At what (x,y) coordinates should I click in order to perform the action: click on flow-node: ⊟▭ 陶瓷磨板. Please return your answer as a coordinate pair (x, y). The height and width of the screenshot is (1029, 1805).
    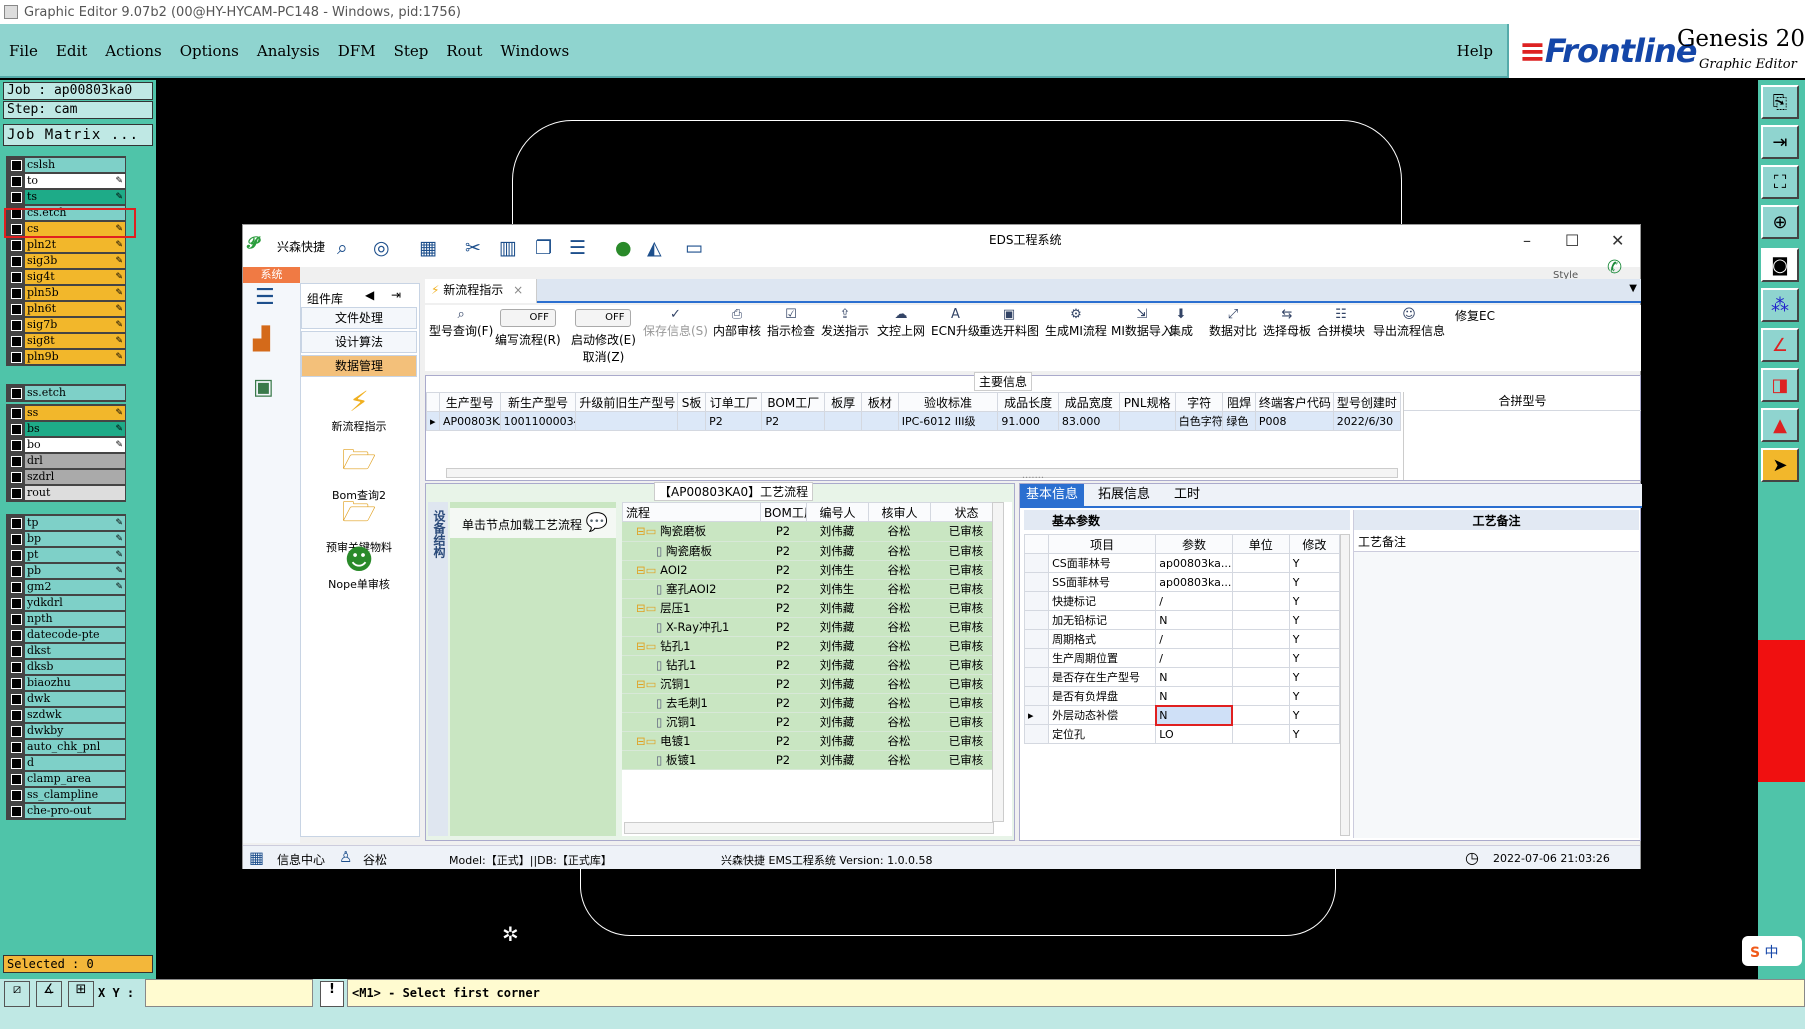
    Looking at the image, I should click on (691, 532).